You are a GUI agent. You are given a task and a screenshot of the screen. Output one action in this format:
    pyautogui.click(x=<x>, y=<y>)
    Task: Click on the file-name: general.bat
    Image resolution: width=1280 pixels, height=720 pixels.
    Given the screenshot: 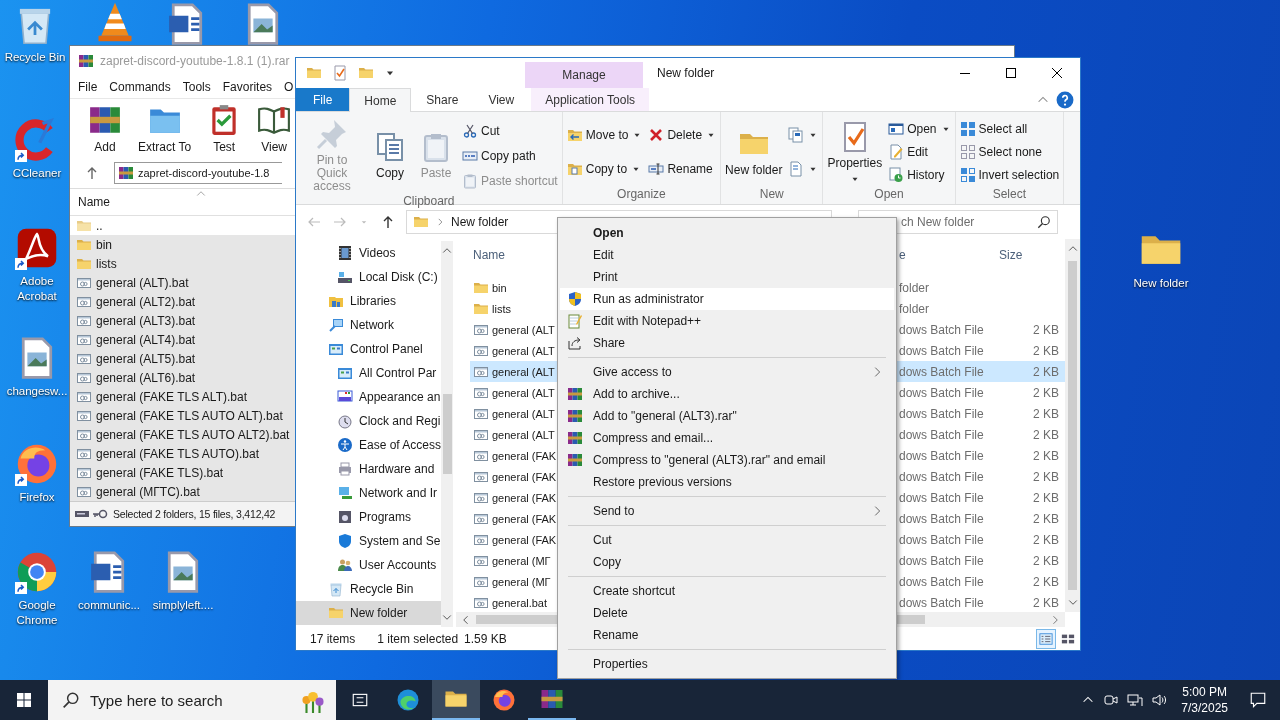 What is the action you would take?
    pyautogui.click(x=514, y=602)
    